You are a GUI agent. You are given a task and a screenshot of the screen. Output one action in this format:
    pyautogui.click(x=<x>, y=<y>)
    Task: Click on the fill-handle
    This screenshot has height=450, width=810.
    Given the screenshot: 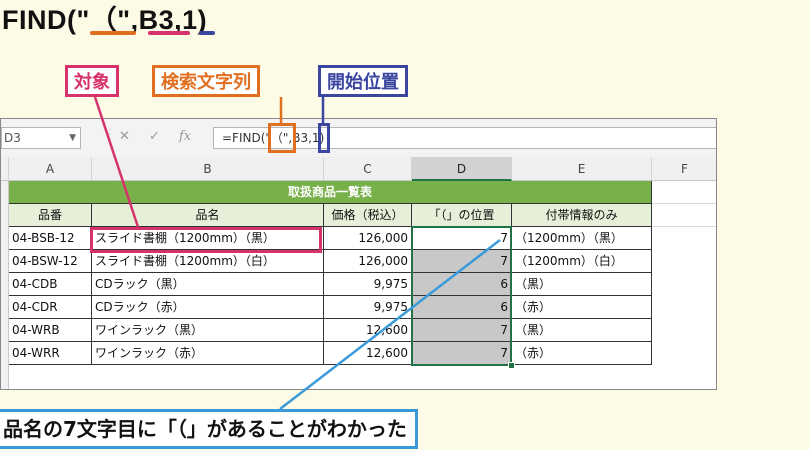 What is the action you would take?
    pyautogui.click(x=511, y=365)
    